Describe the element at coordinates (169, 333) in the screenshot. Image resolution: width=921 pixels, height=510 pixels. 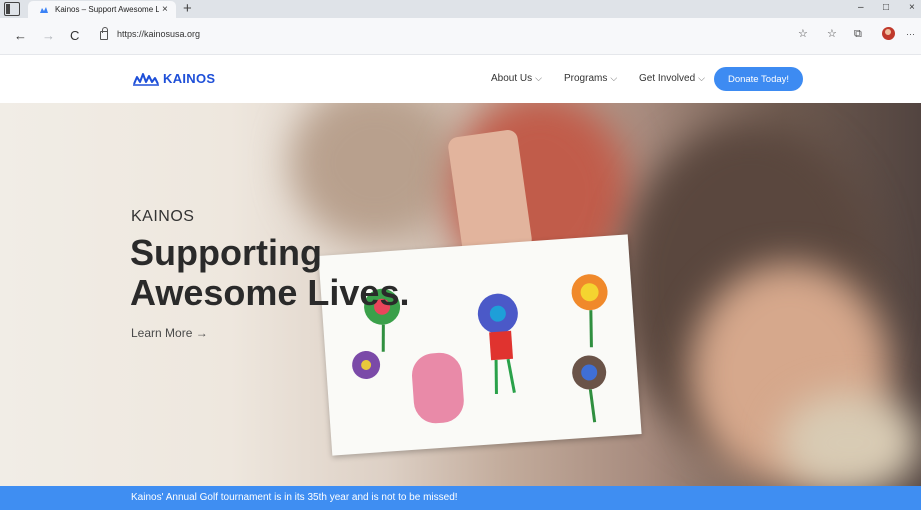
I see `learn-more-link: Learn More →` at that location.